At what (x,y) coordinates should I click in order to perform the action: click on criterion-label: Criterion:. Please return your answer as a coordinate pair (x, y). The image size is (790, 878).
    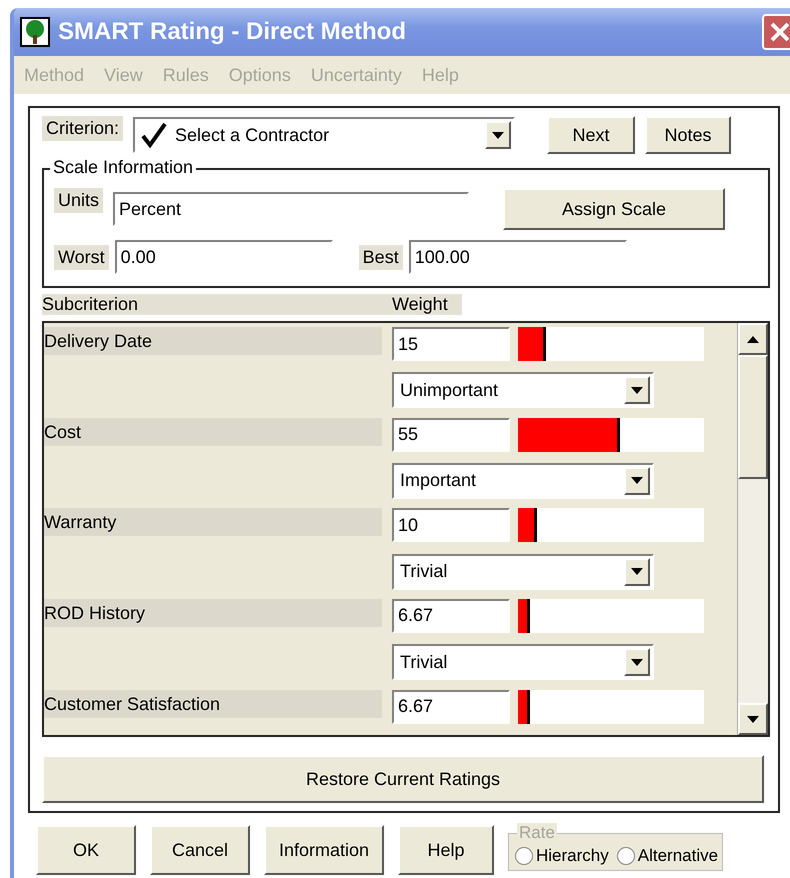
    Looking at the image, I should click on (83, 128).